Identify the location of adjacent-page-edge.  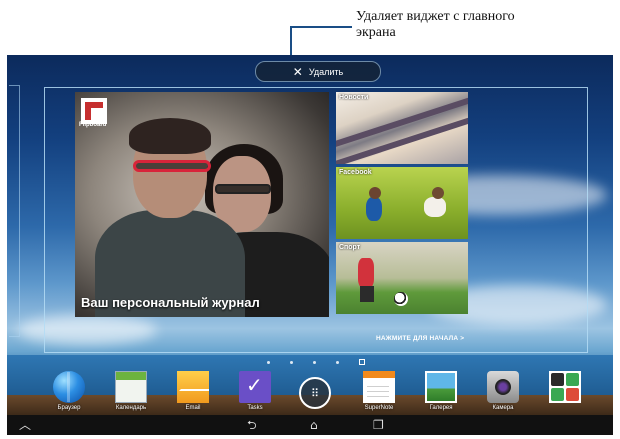
(14, 211).